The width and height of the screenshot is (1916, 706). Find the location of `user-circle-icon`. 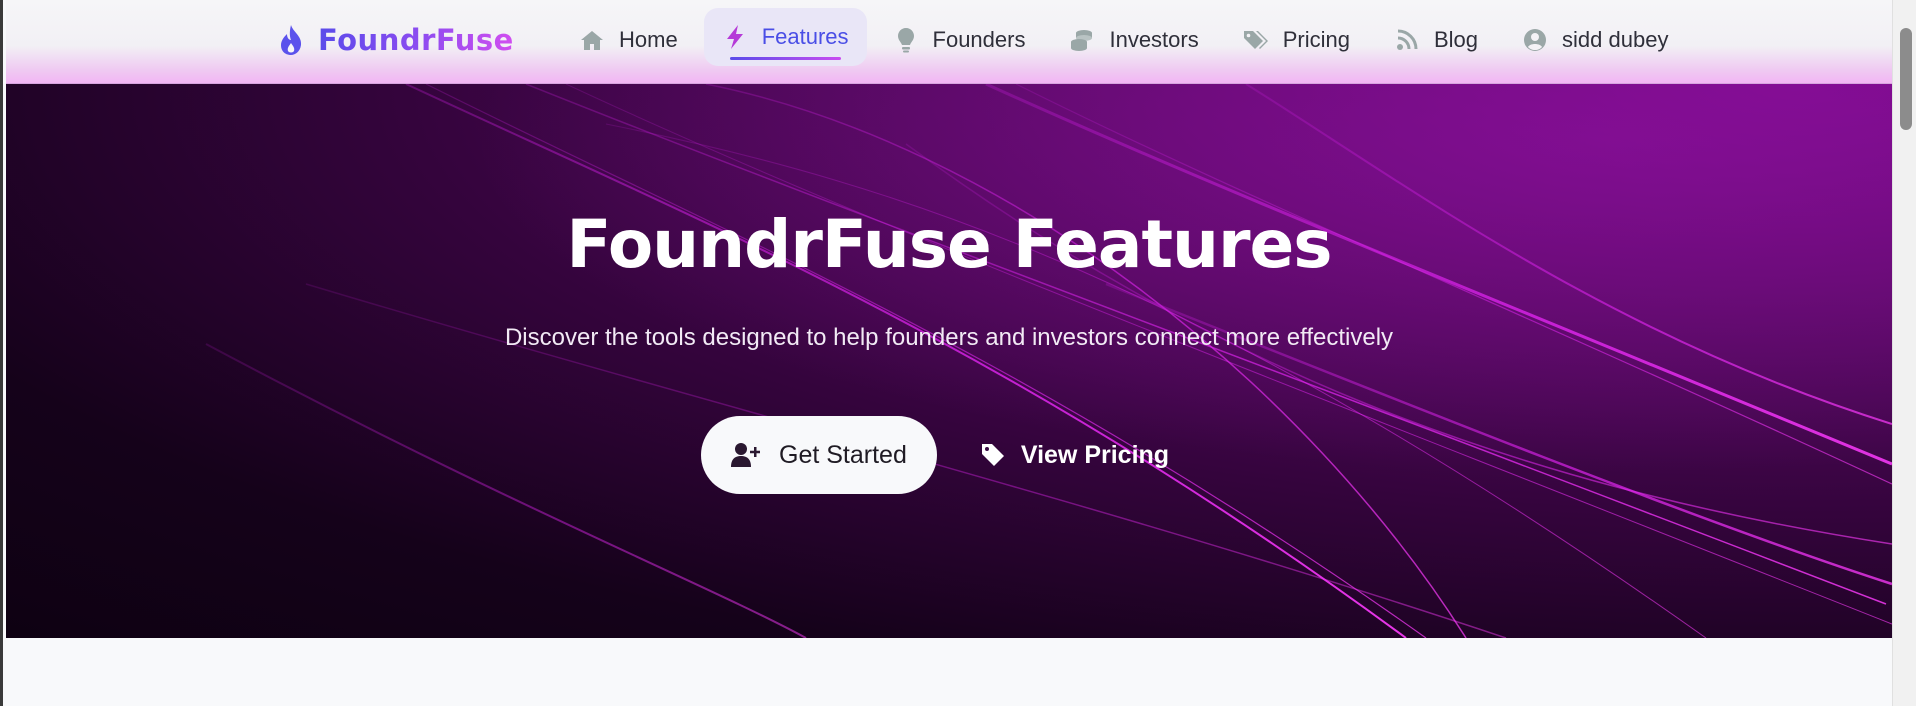

user-circle-icon is located at coordinates (1535, 40).